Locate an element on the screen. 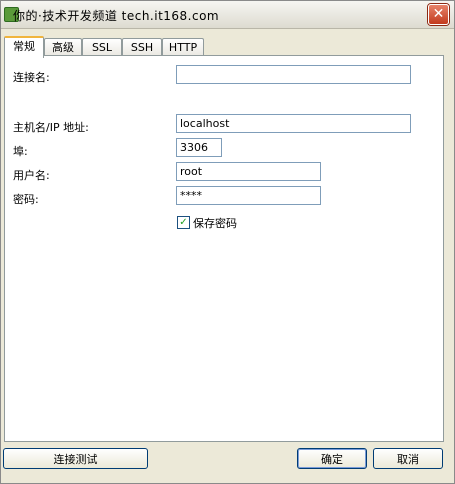  close-icon: ✕ is located at coordinates (438, 14).